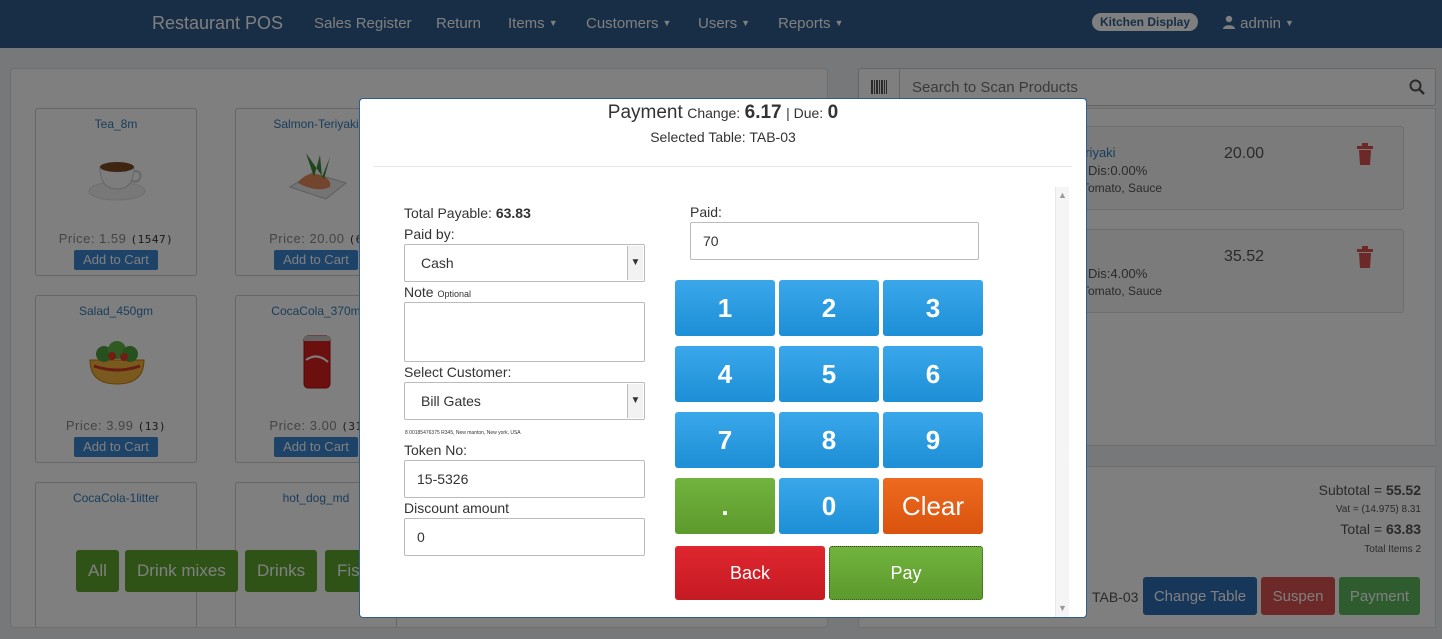 This screenshot has height=639, width=1442. Describe the element at coordinates (723, 112) in the screenshot. I see `modal-title: Payment Change: 6.17 | Due: 0` at that location.